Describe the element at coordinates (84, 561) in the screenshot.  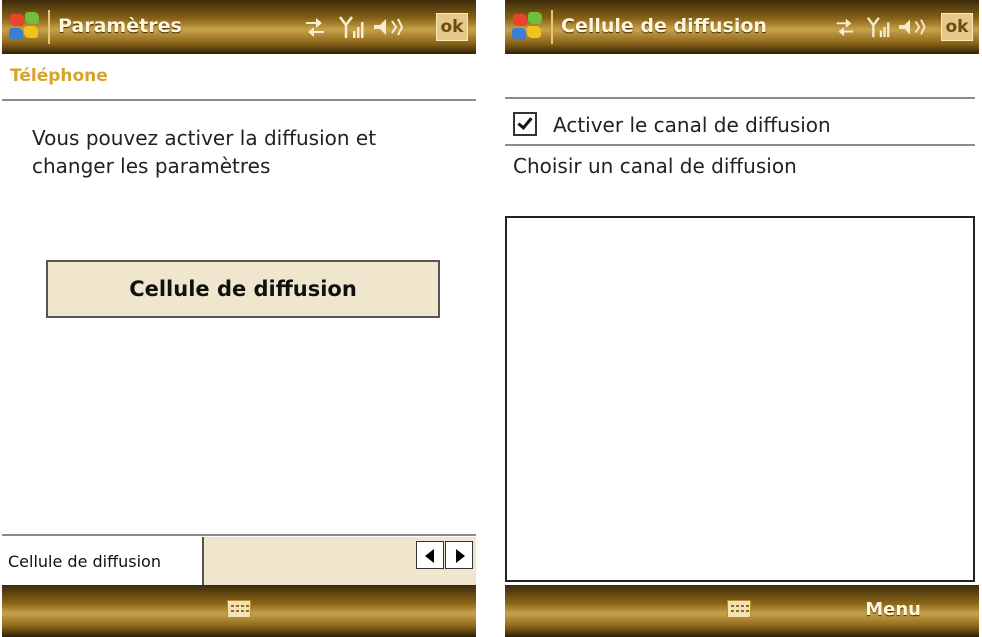
I see `field-label: Cellule de diffusion` at that location.